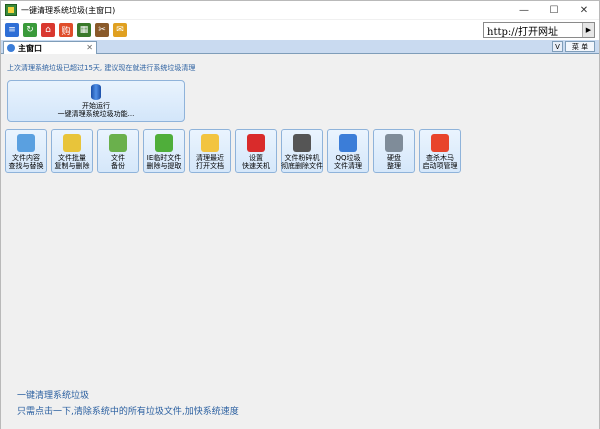 Image resolution: width=600 pixels, height=429 pixels. Describe the element at coordinates (440, 143) in the screenshot. I see `tile-trojan-startup-icon` at that location.